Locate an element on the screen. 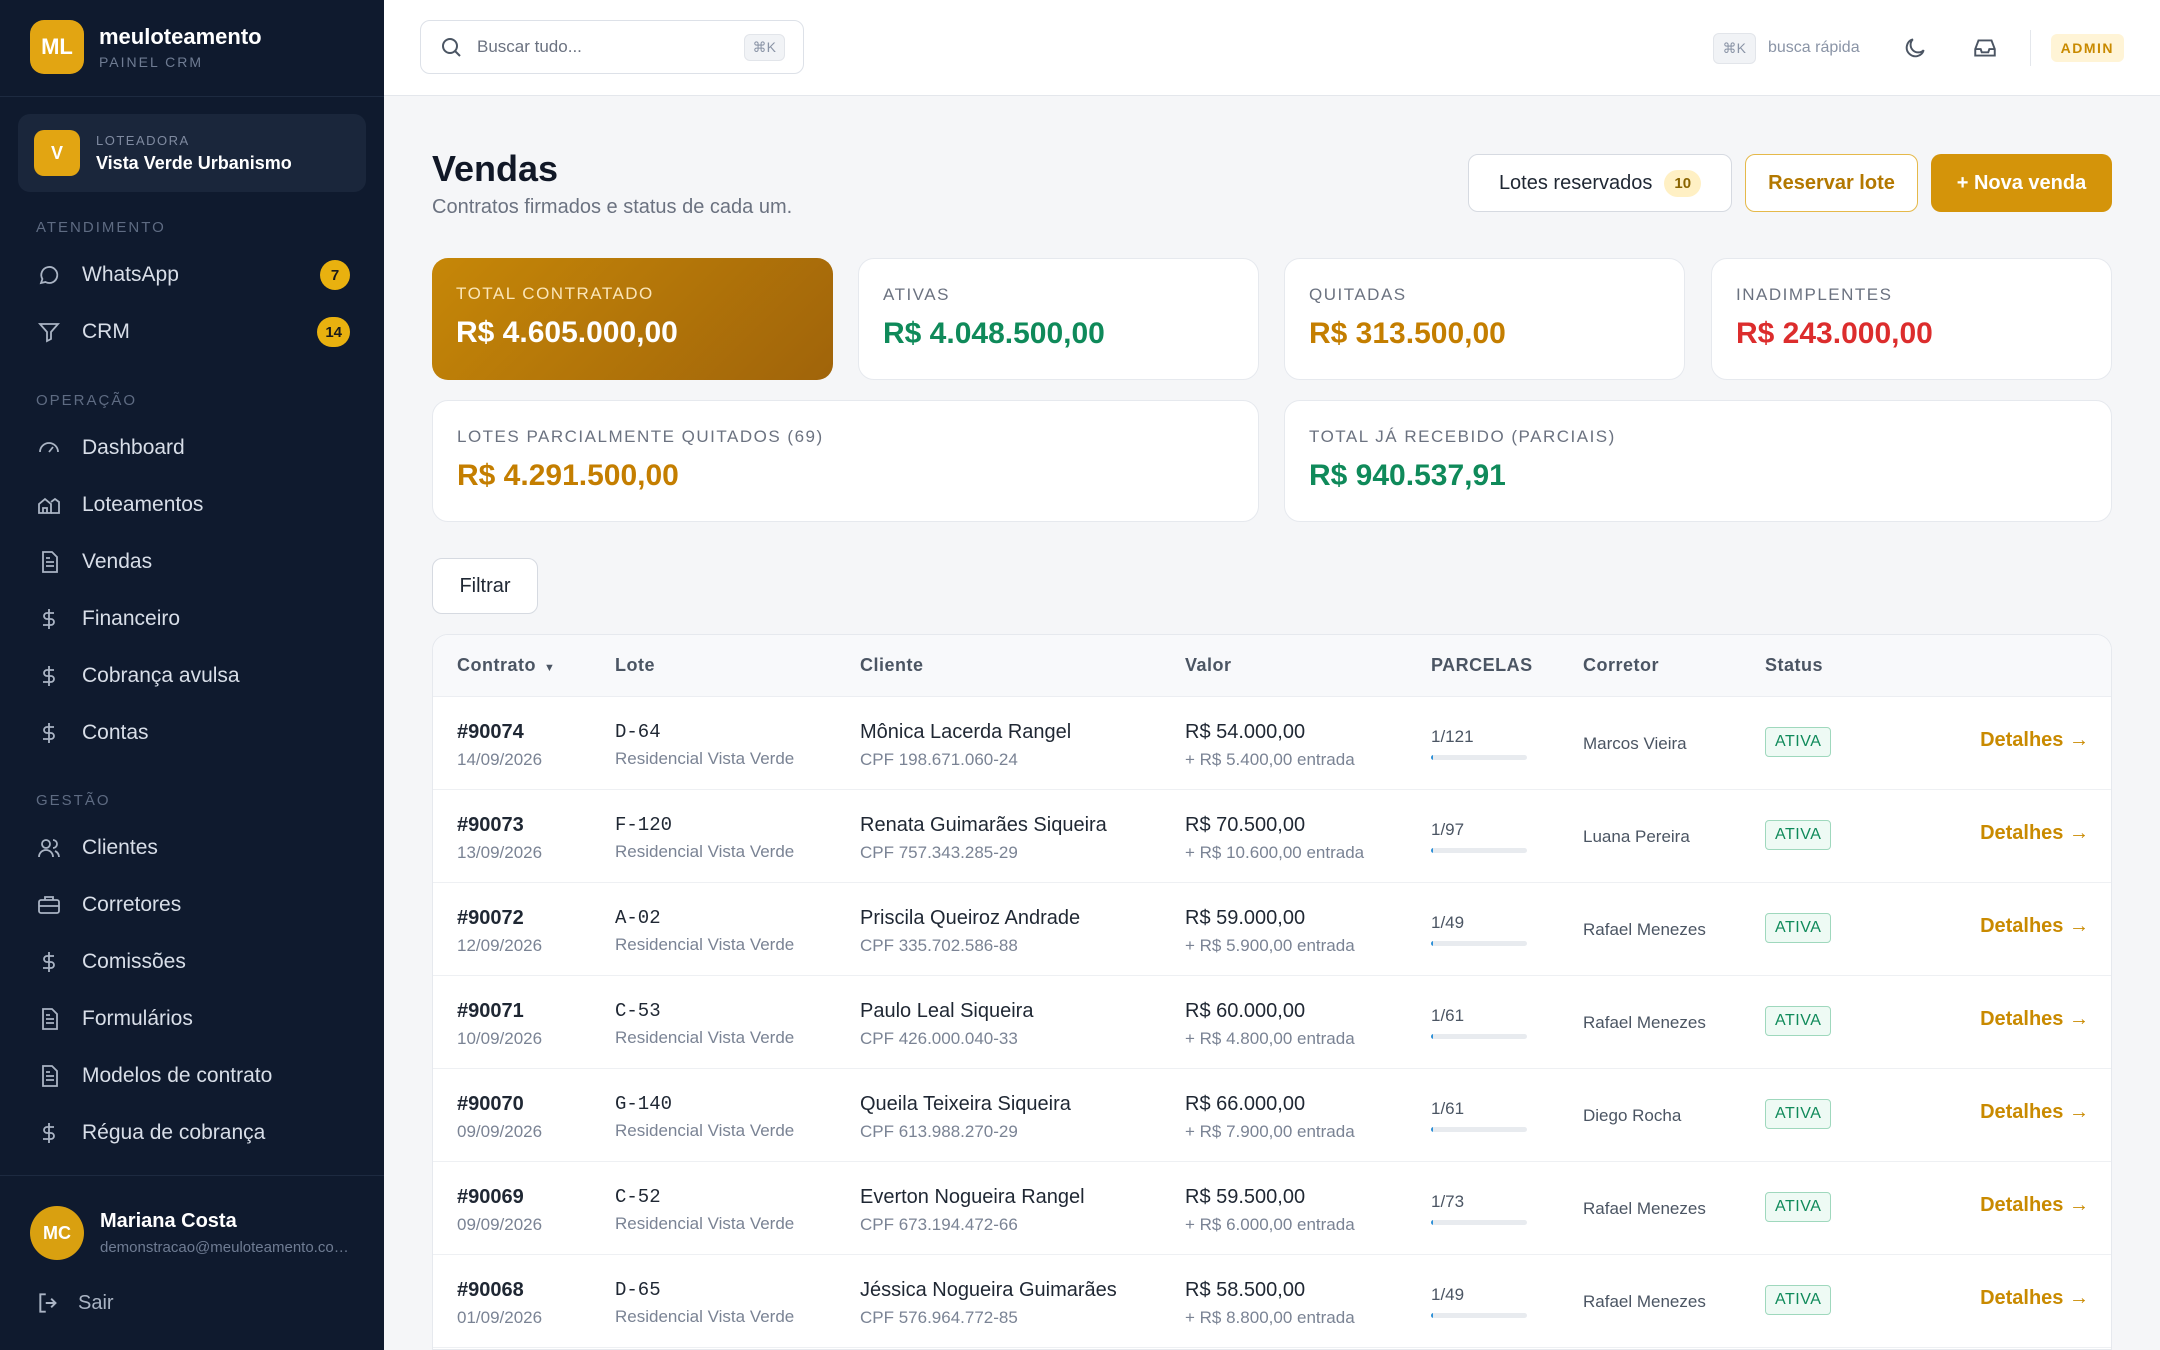 This screenshot has width=2160, height=1350. sidebar-item-formularios: Formulários is located at coordinates (193, 1019).